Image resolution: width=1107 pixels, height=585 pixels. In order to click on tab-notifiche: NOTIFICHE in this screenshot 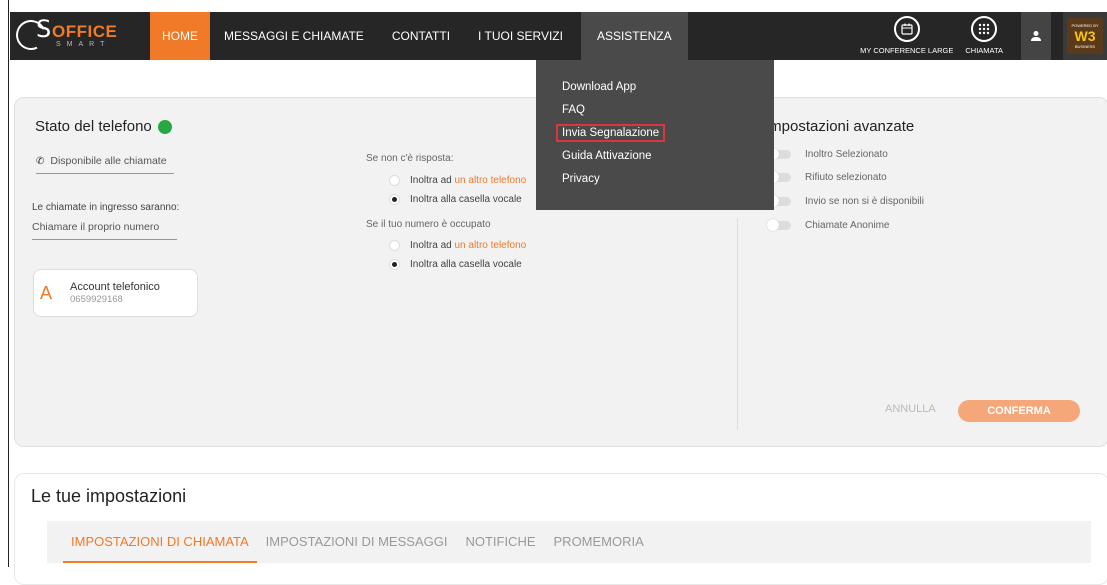, I will do `click(500, 542)`.